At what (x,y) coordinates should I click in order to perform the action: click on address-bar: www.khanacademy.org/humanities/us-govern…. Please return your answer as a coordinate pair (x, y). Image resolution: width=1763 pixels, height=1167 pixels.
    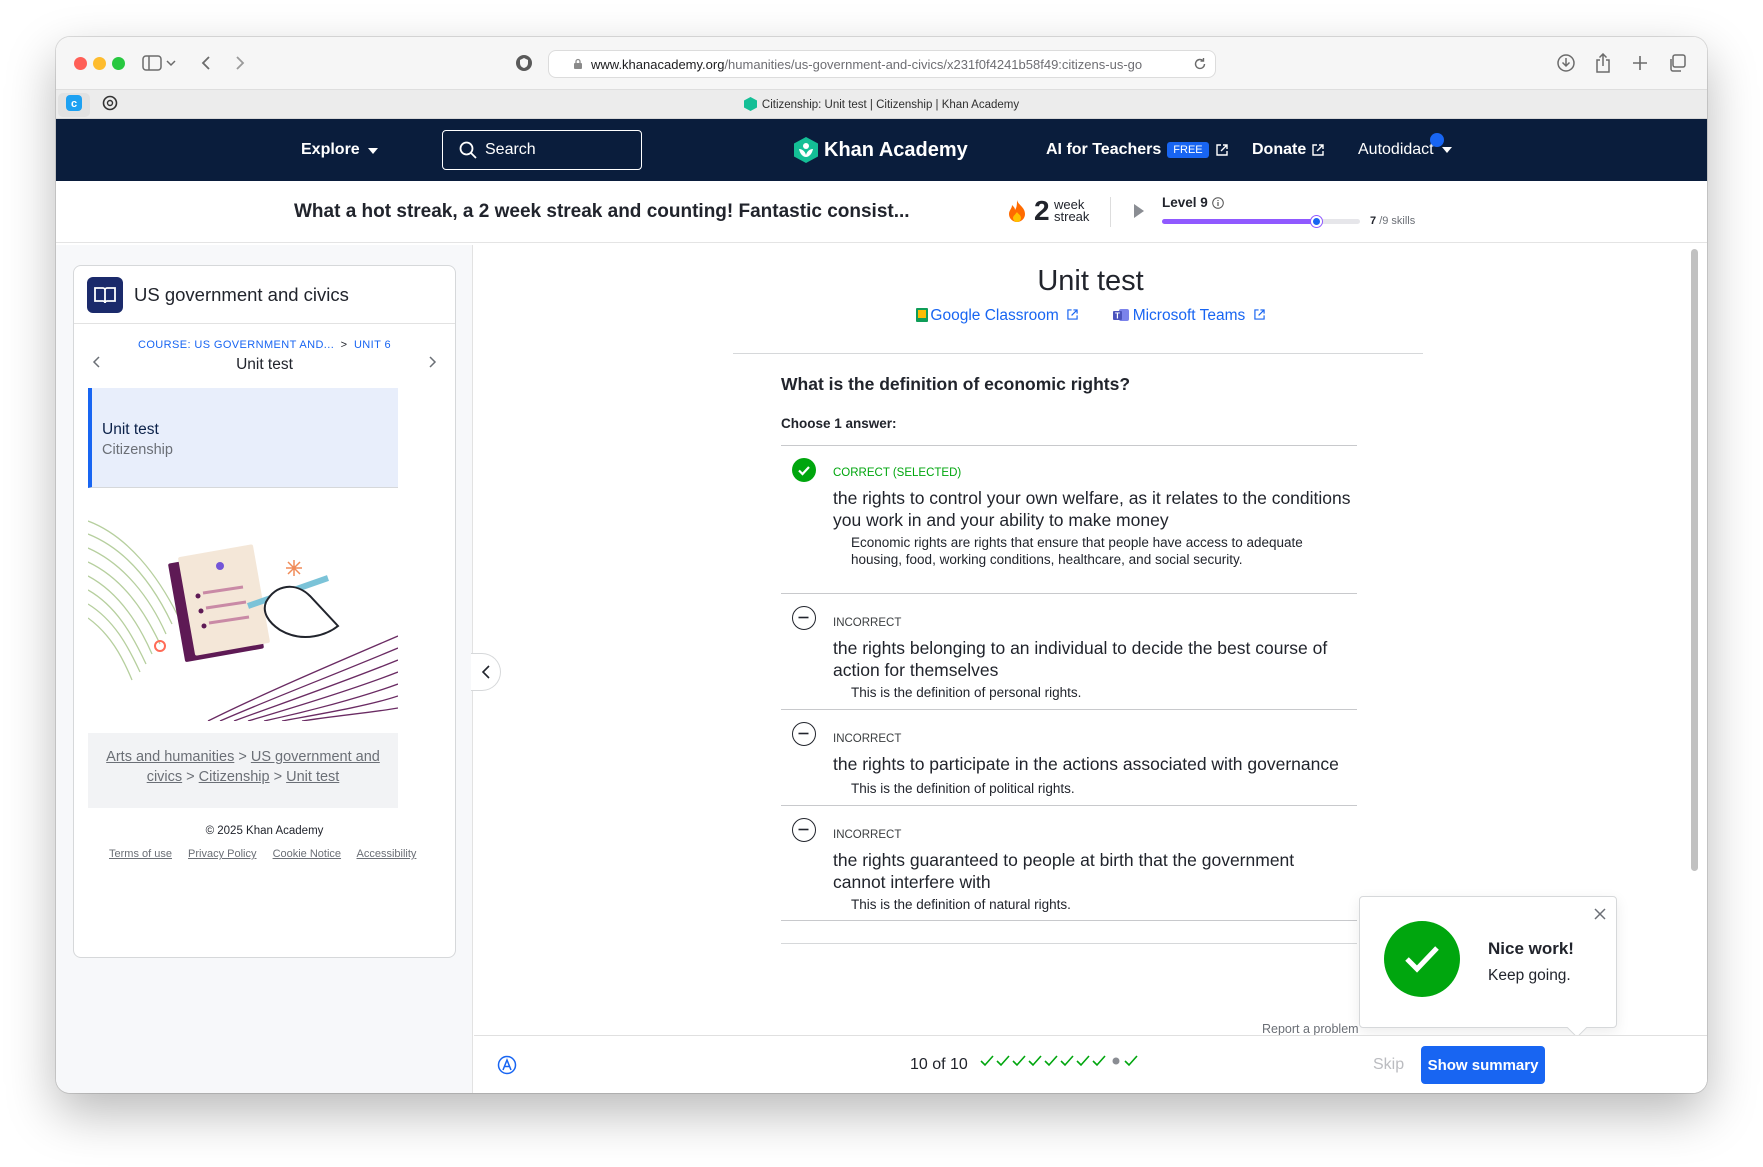
    Looking at the image, I should click on (882, 64).